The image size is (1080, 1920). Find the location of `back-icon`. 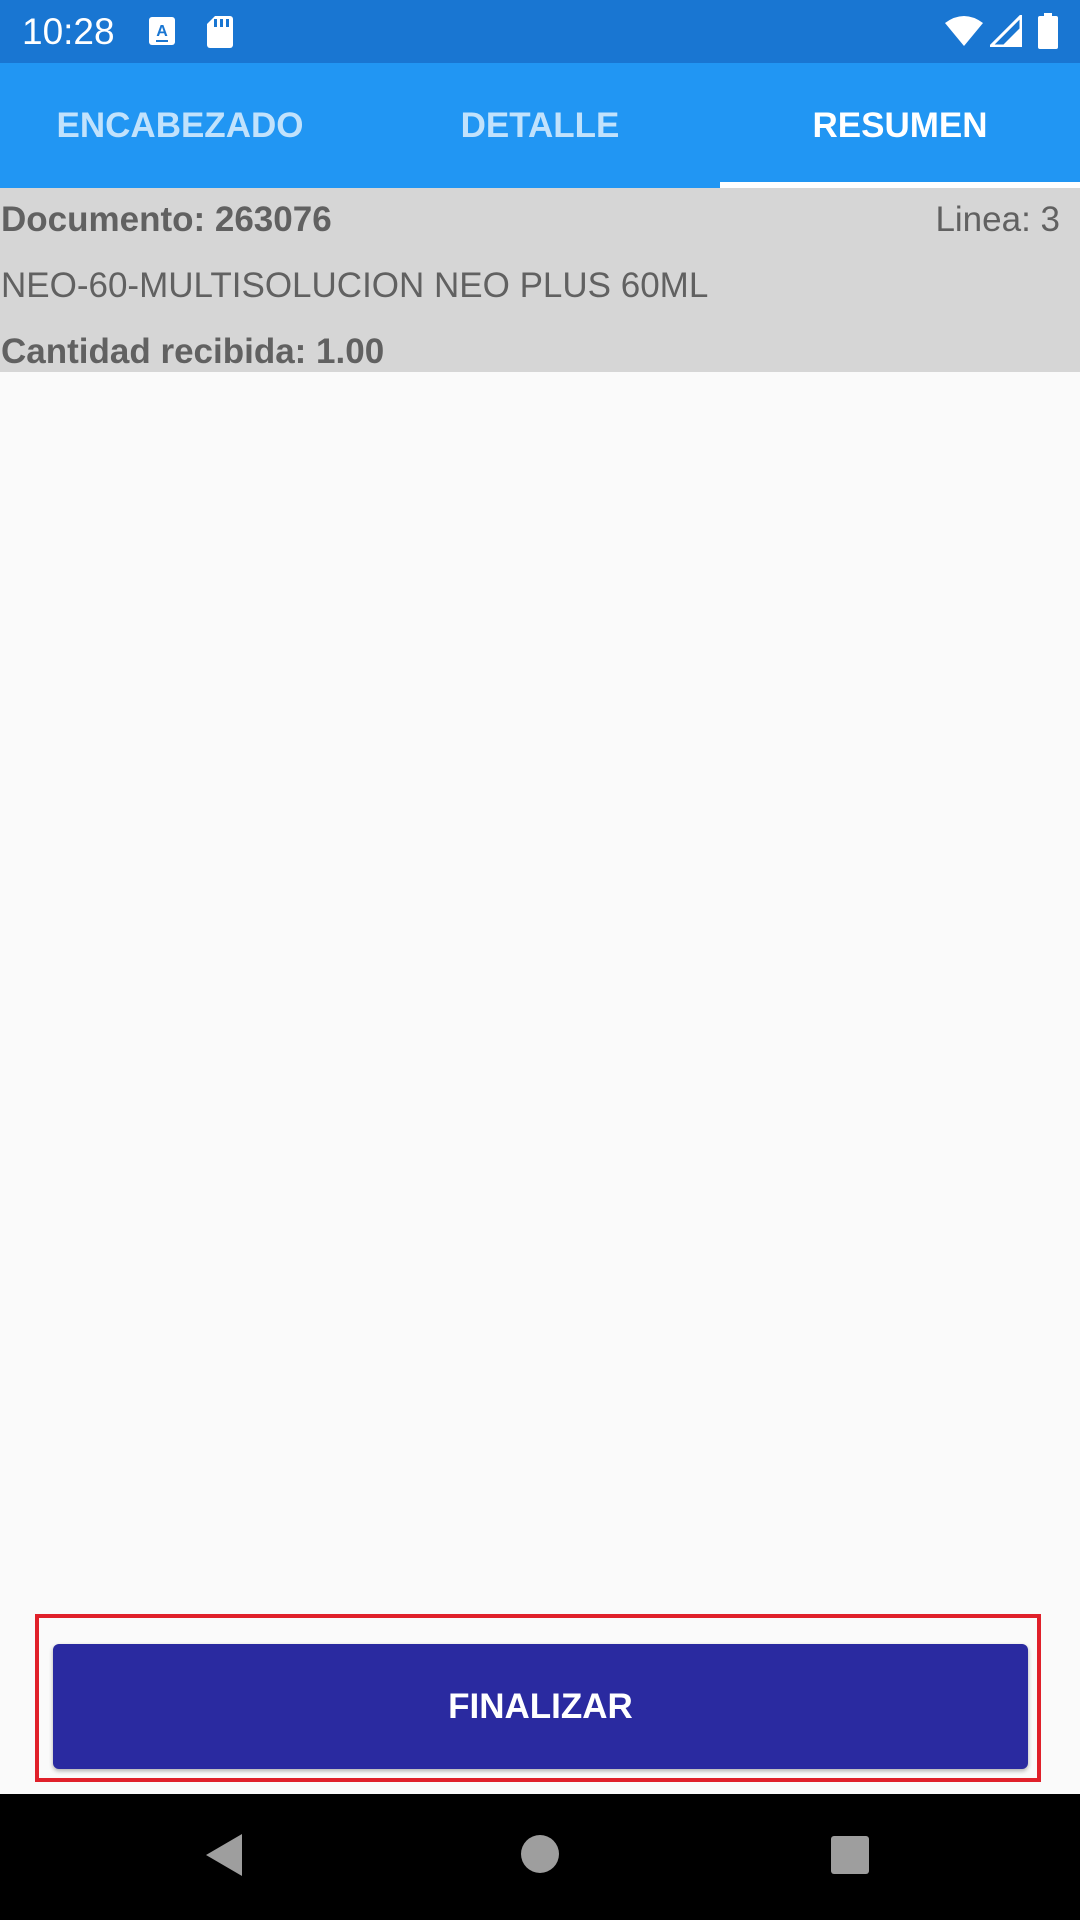

back-icon is located at coordinates (224, 1857).